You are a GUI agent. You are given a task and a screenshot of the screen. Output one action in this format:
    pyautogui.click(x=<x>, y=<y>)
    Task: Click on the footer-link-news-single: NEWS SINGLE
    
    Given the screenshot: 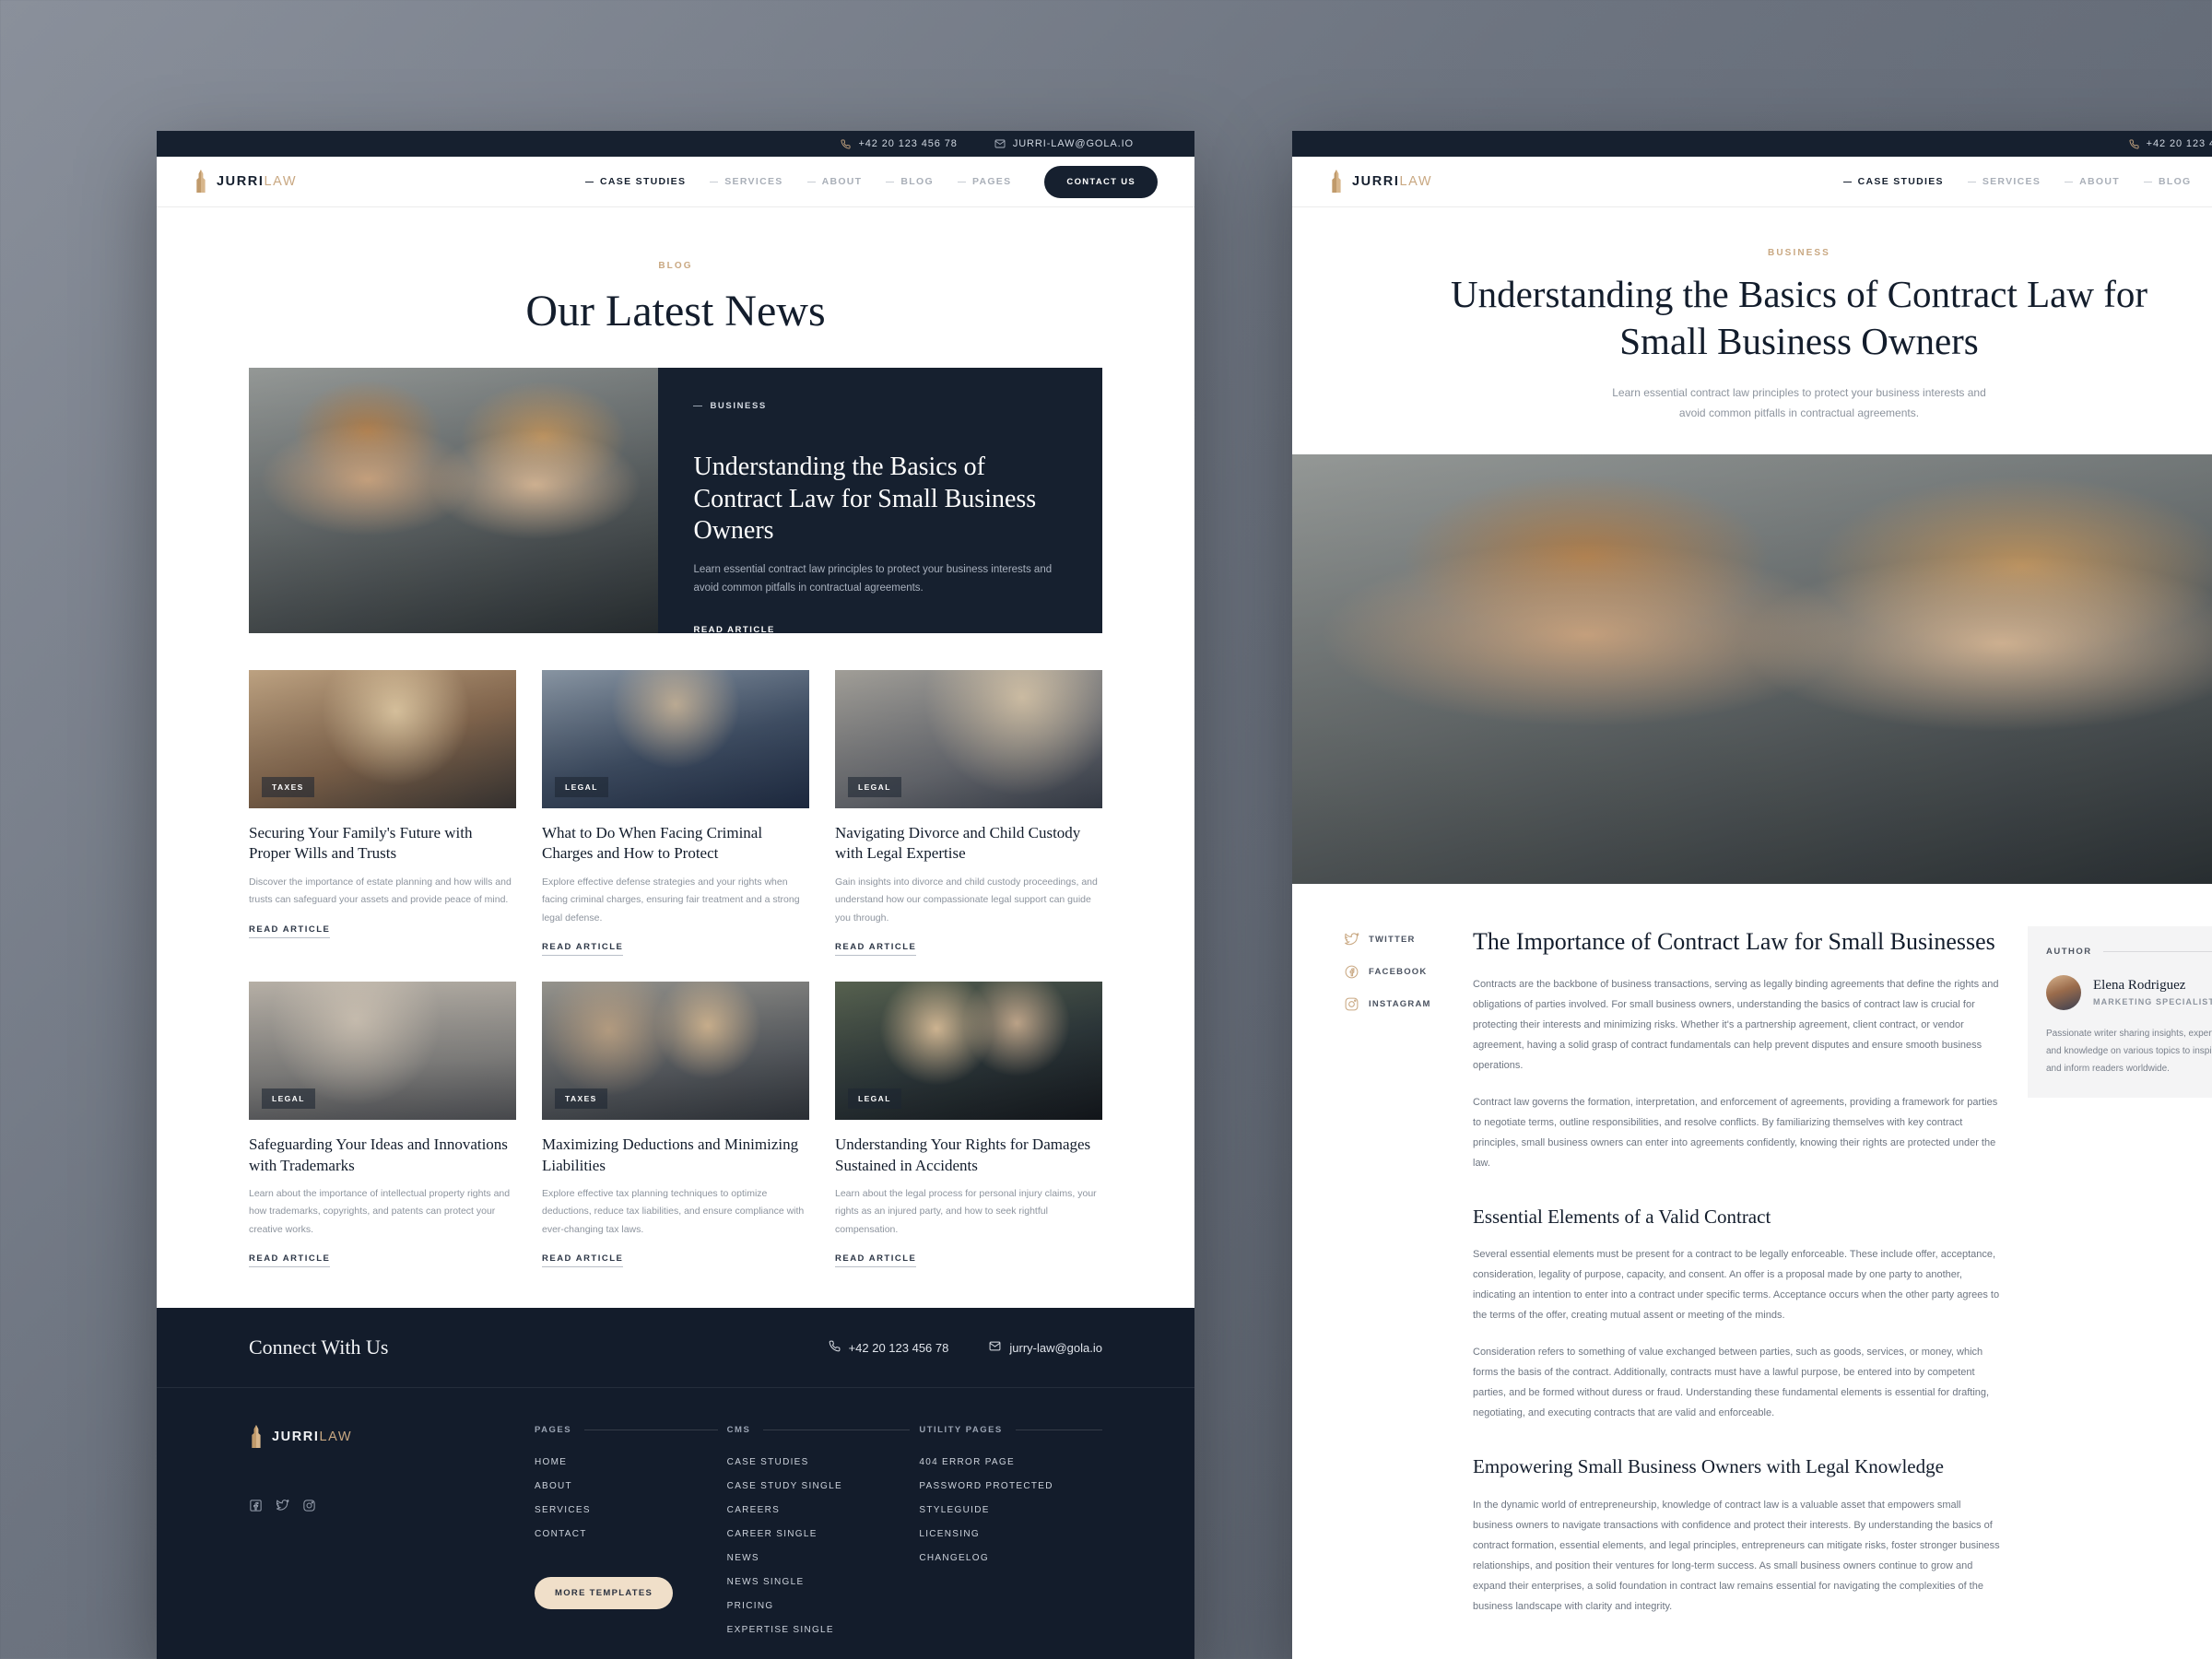 What is the action you would take?
    pyautogui.click(x=819, y=1582)
    